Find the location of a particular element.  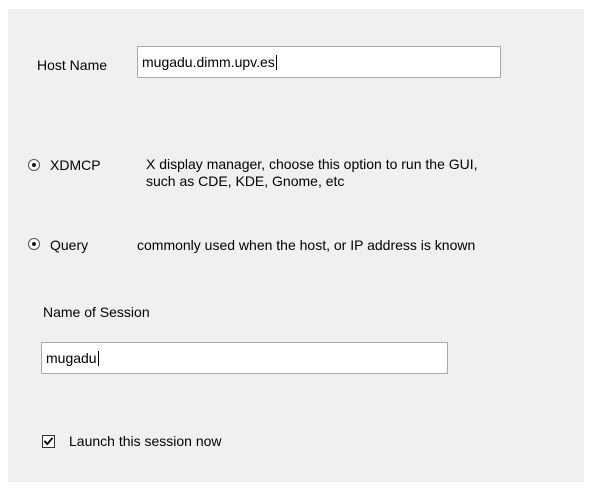

checkmark-icon is located at coordinates (48, 441).